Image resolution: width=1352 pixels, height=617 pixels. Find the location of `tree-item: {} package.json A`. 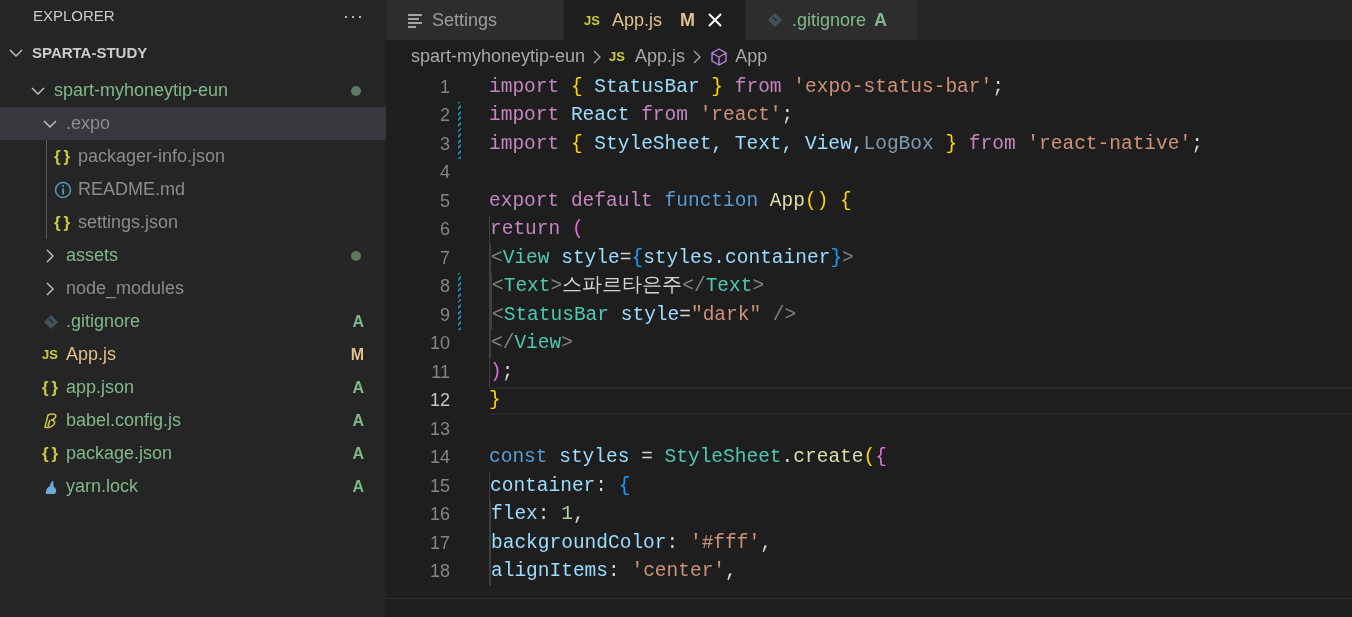

tree-item: {} package.json A is located at coordinates (193, 453).